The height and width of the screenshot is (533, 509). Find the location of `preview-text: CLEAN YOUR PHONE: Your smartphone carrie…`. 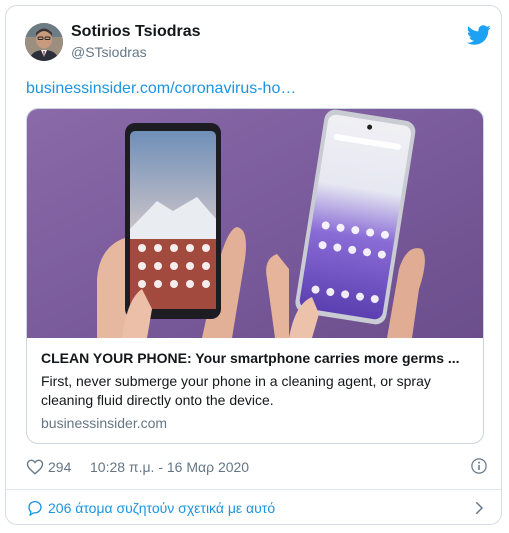

preview-text: CLEAN YOUR PHONE: Your smartphone carrie… is located at coordinates (256, 390).